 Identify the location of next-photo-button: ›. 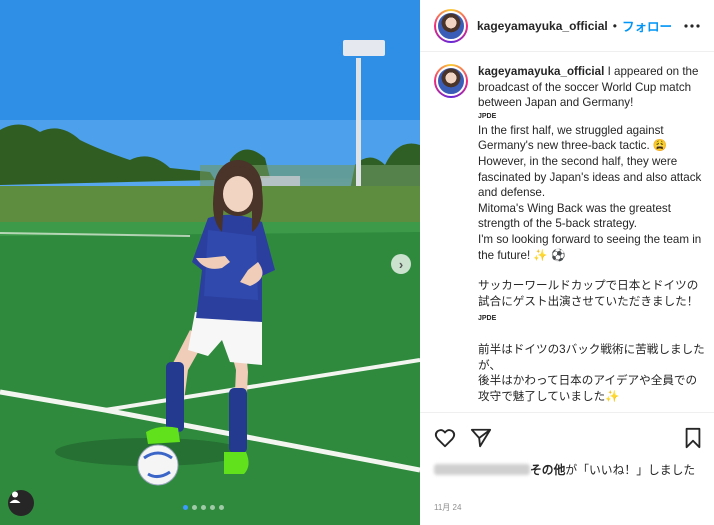
(401, 264).